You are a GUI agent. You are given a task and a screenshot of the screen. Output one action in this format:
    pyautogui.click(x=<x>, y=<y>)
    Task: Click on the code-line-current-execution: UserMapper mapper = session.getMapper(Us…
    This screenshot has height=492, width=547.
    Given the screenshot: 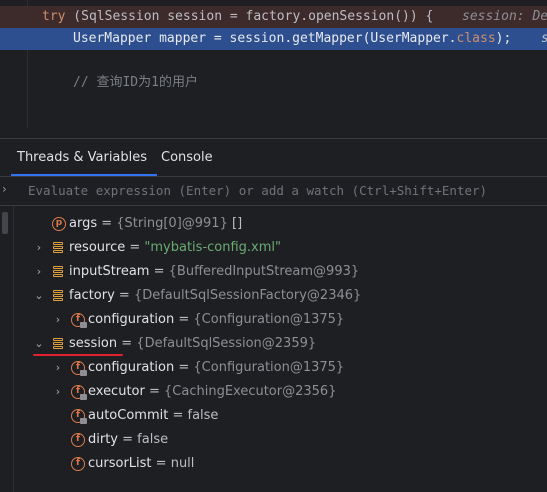 What is the action you would take?
    pyautogui.click(x=273, y=39)
    